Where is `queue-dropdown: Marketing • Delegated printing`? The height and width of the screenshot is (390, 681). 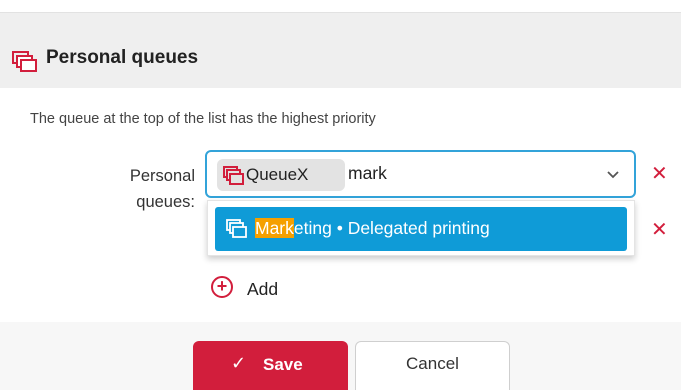 queue-dropdown: Marketing • Delegated printing is located at coordinates (421, 228).